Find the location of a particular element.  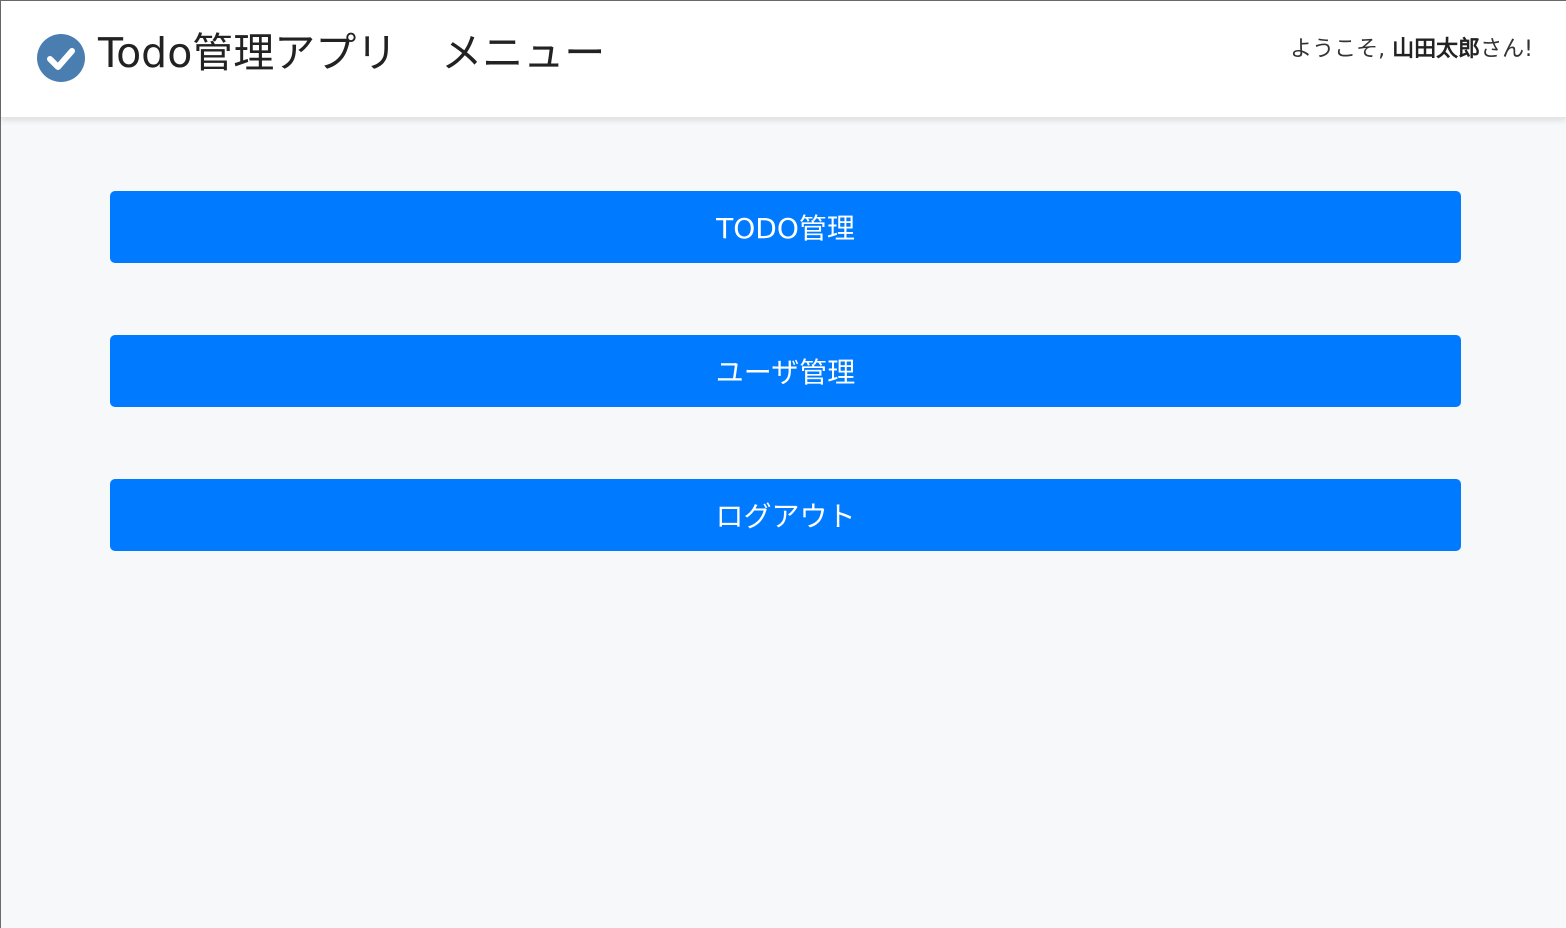

page-name: メニュー is located at coordinates (523, 53).